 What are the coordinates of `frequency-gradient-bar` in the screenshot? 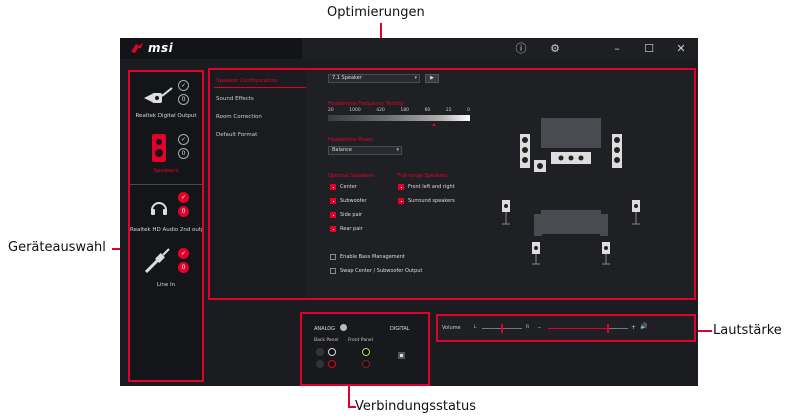 It's located at (399, 118).